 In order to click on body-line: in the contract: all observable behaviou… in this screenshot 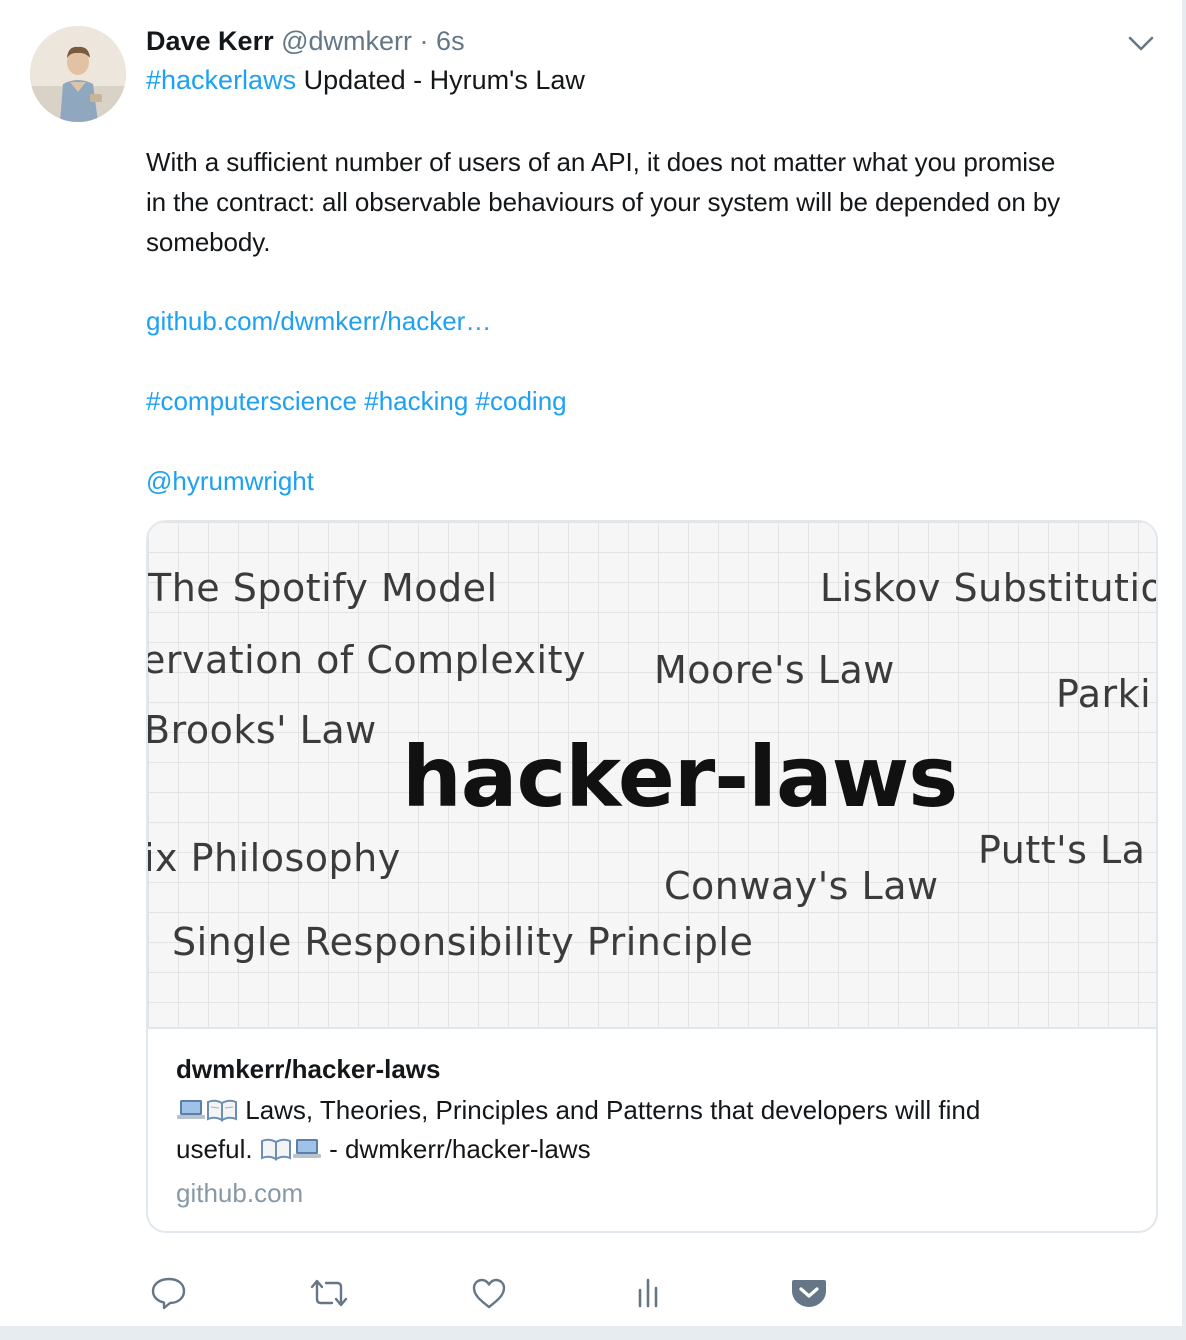, I will do `click(603, 202)`.